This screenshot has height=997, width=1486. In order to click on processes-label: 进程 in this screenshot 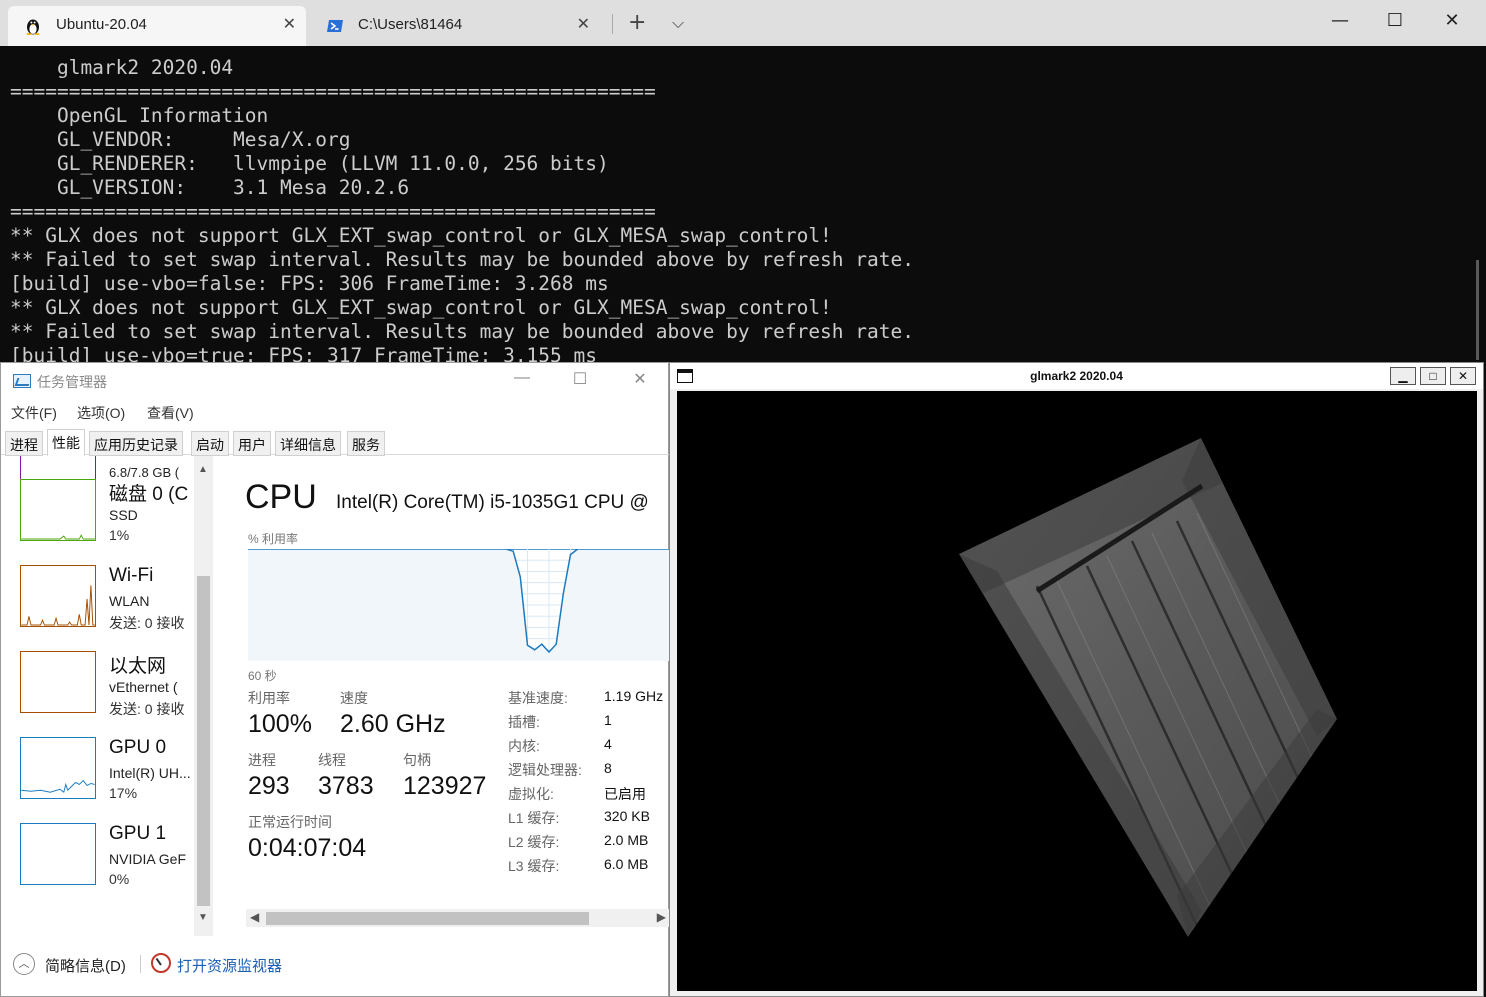, I will do `click(262, 760)`.